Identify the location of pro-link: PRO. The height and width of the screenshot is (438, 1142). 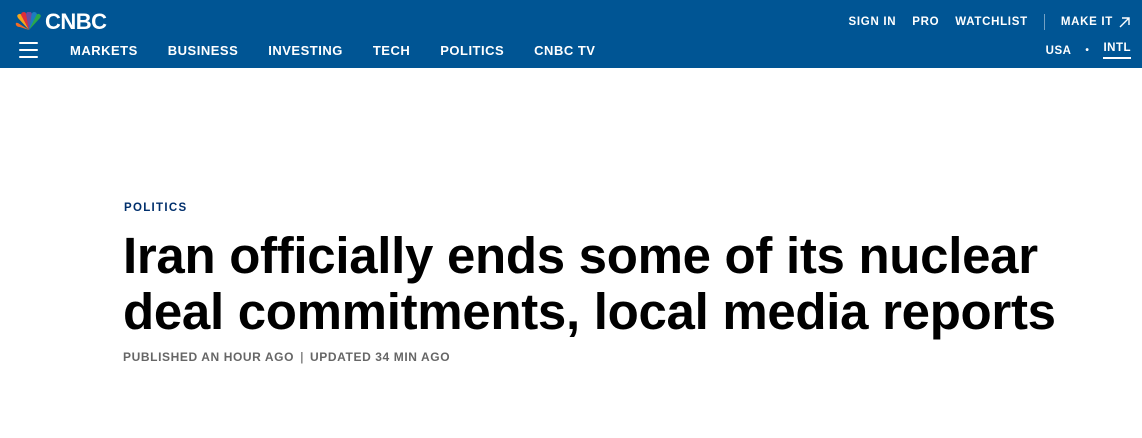
(925, 22).